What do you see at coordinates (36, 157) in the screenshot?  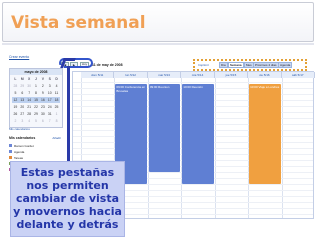 I see `calendar-item: Tareas` at bounding box center [36, 157].